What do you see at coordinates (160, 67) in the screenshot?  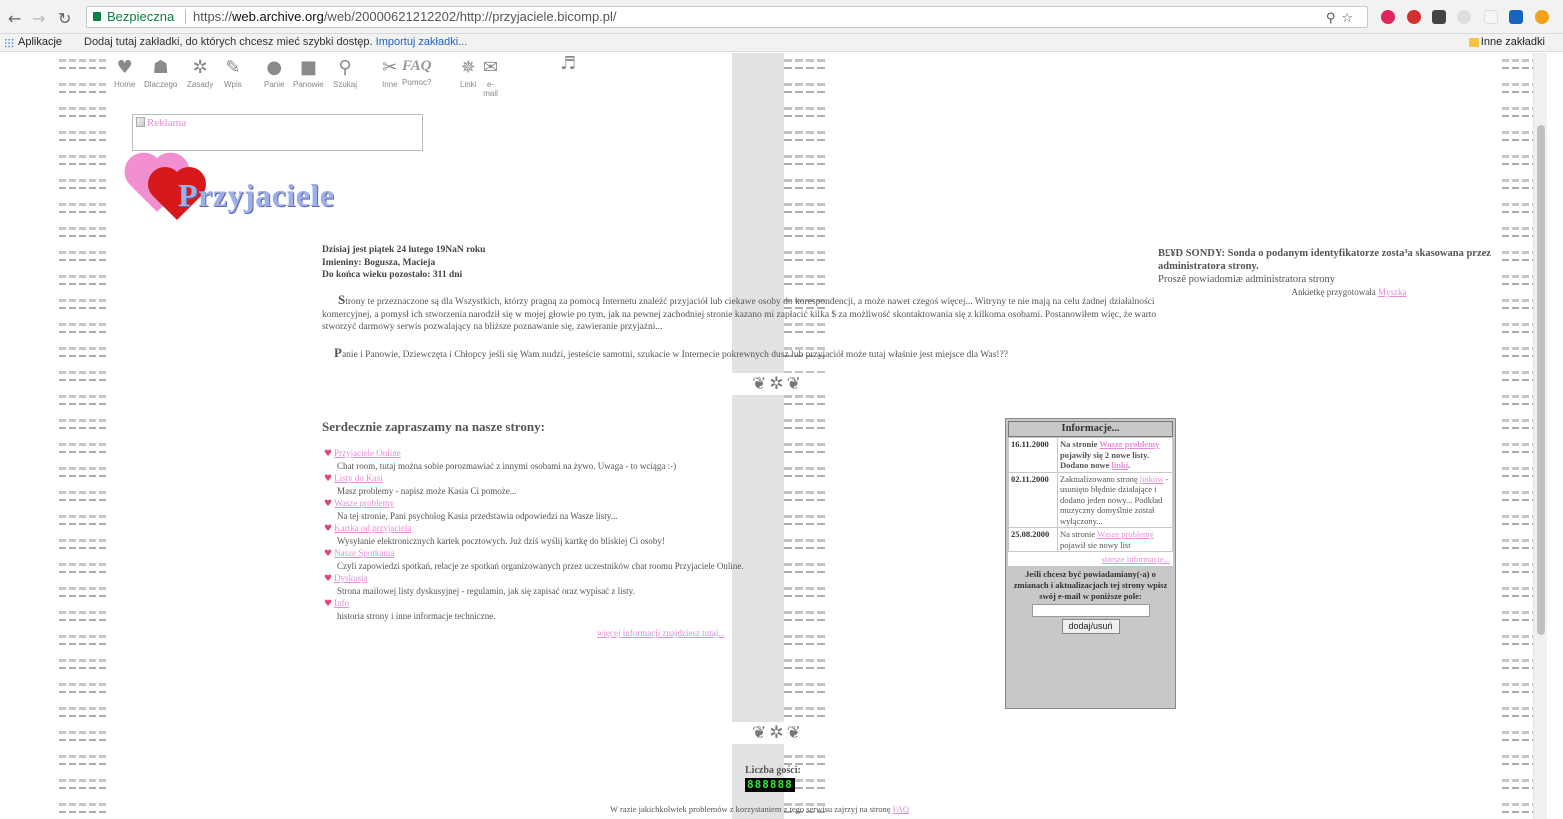 I see `people-icon: ☗` at bounding box center [160, 67].